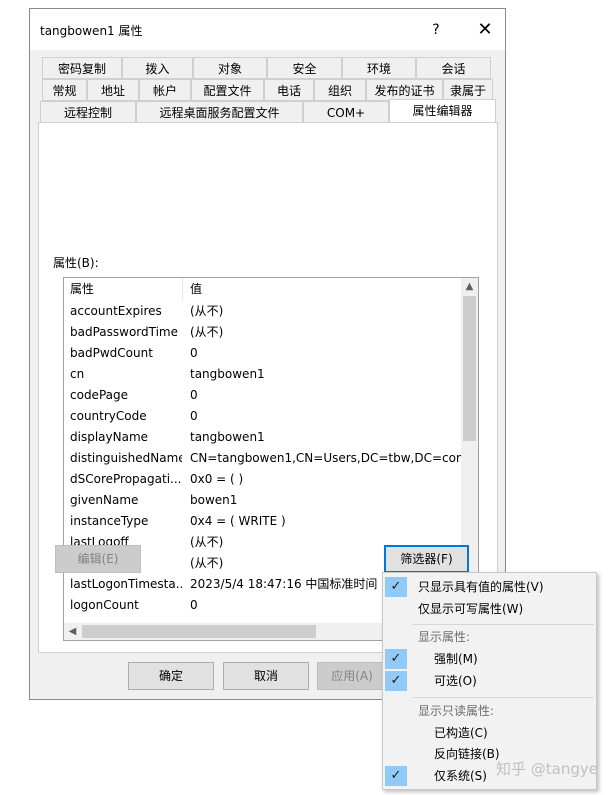  Describe the element at coordinates (442, 111) in the screenshot. I see `tab-attribute-editor: 属性编辑器` at that location.